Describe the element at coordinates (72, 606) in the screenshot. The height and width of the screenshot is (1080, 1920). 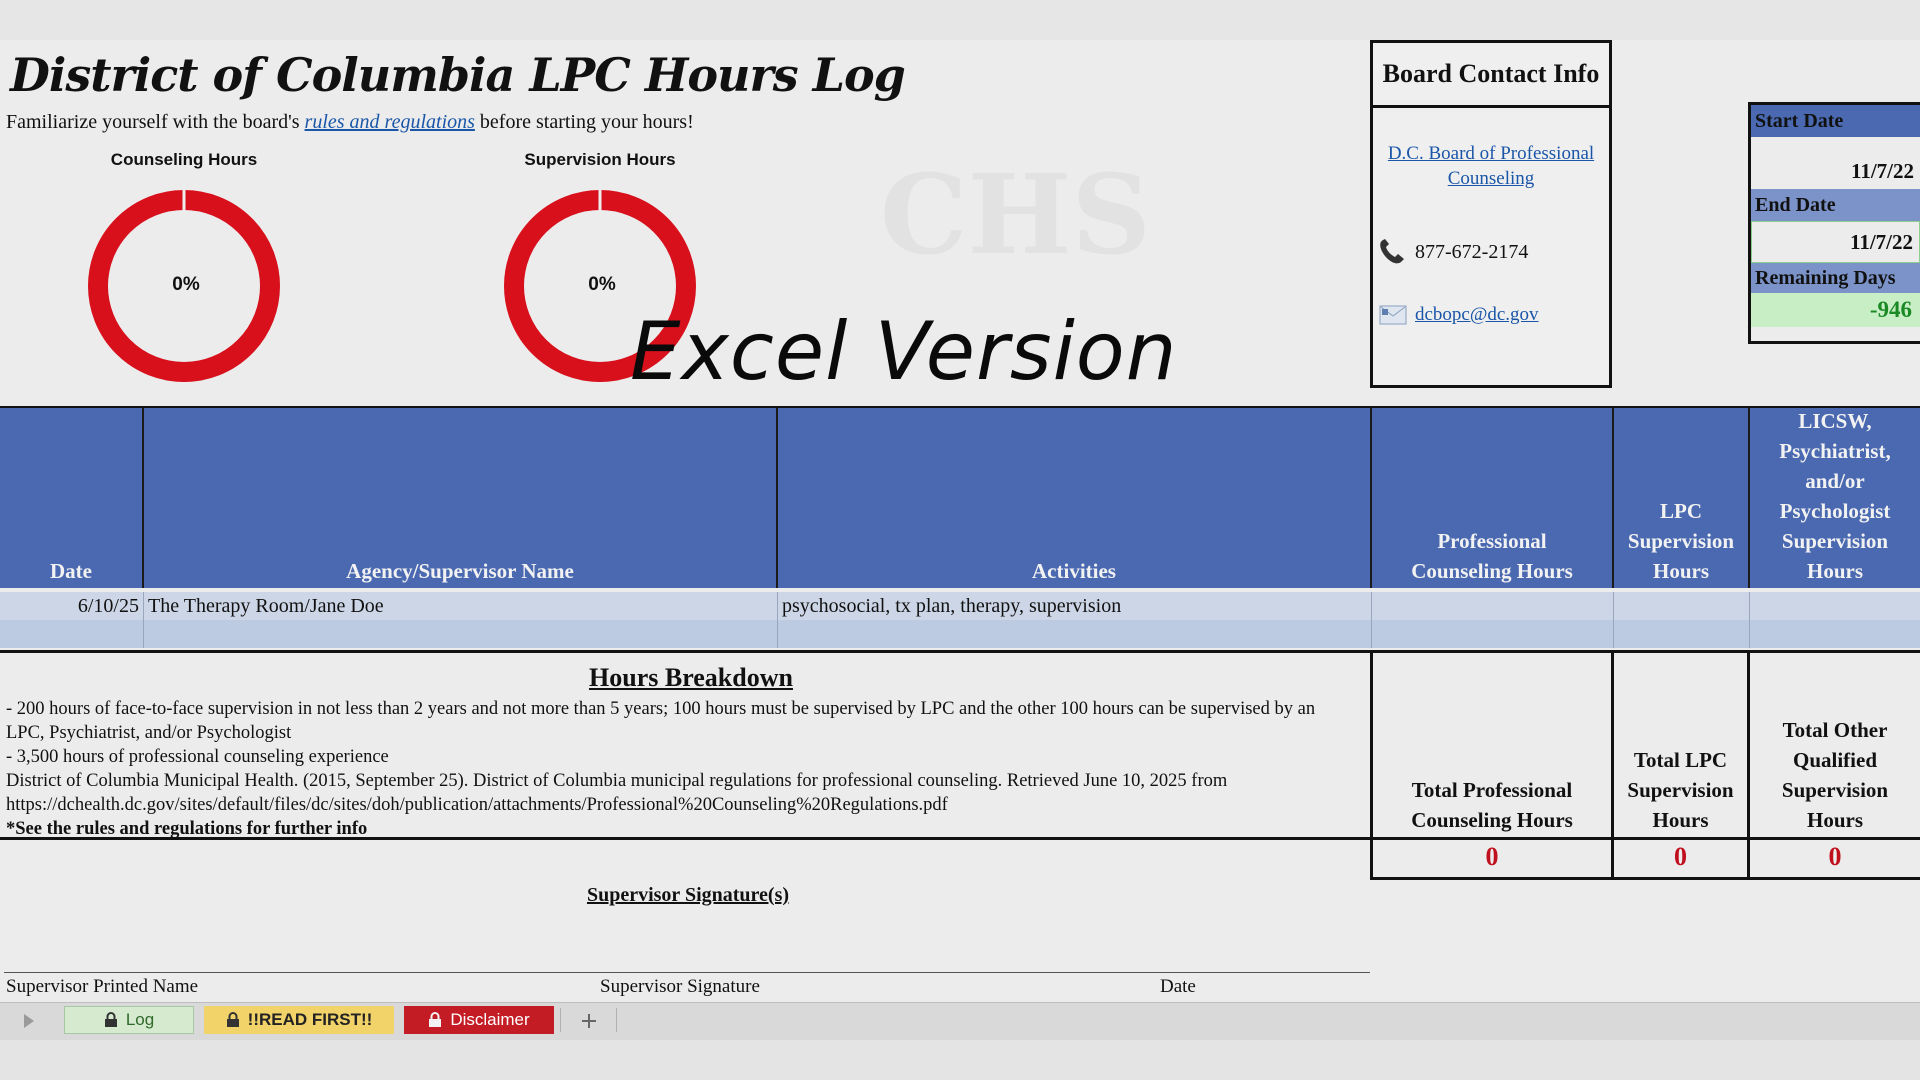
I see `row-1-date: 6/10/25` at that location.